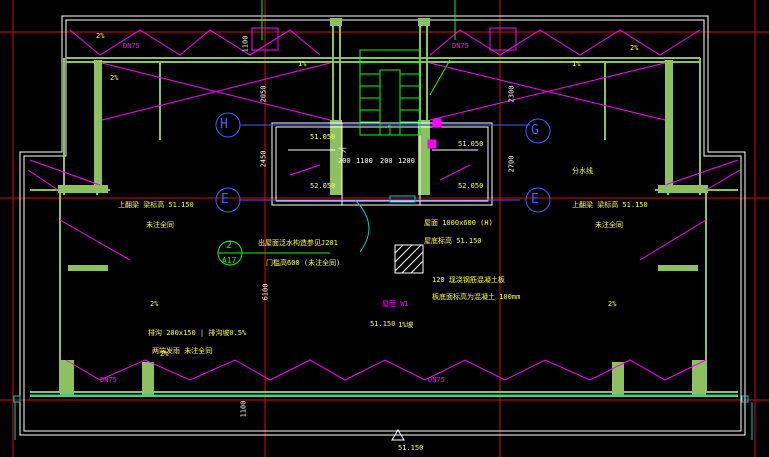 The image size is (769, 457). Describe the element at coordinates (409, 259) in the screenshot. I see `hatch-block` at that location.